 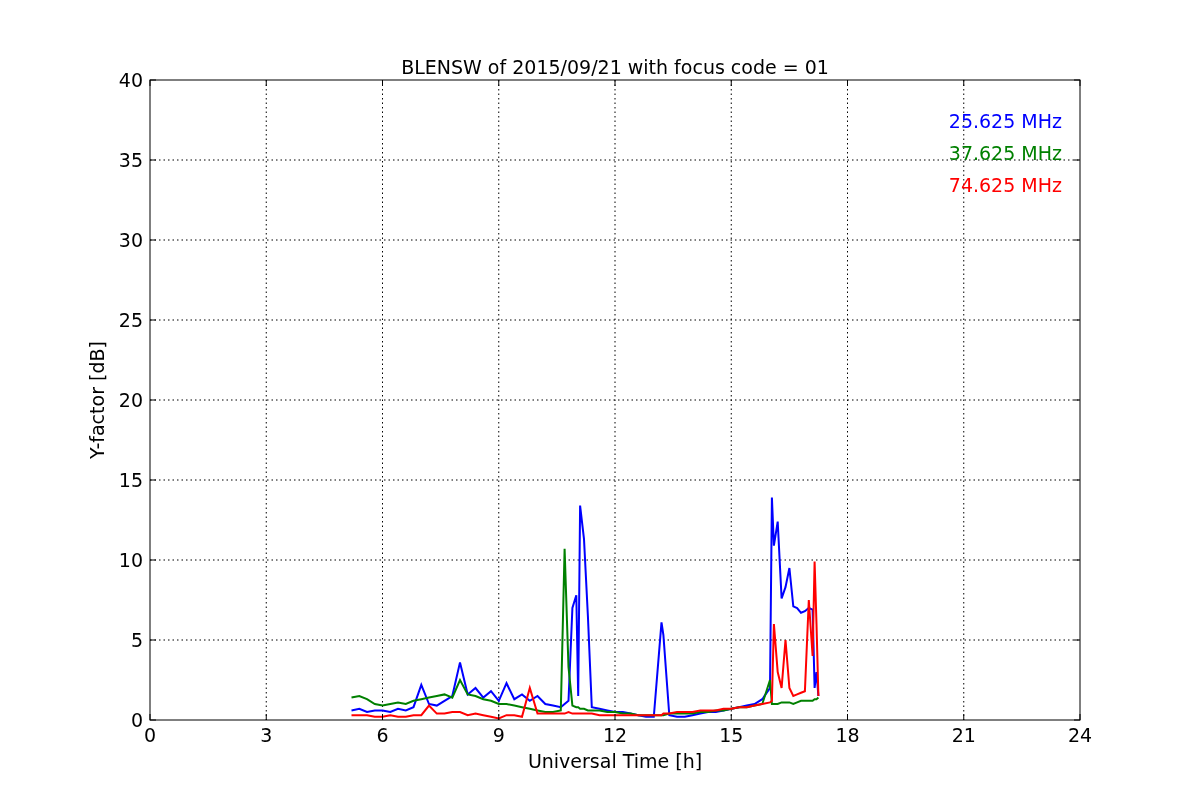 I want to click on y-tick-label: 10, so click(x=130, y=560).